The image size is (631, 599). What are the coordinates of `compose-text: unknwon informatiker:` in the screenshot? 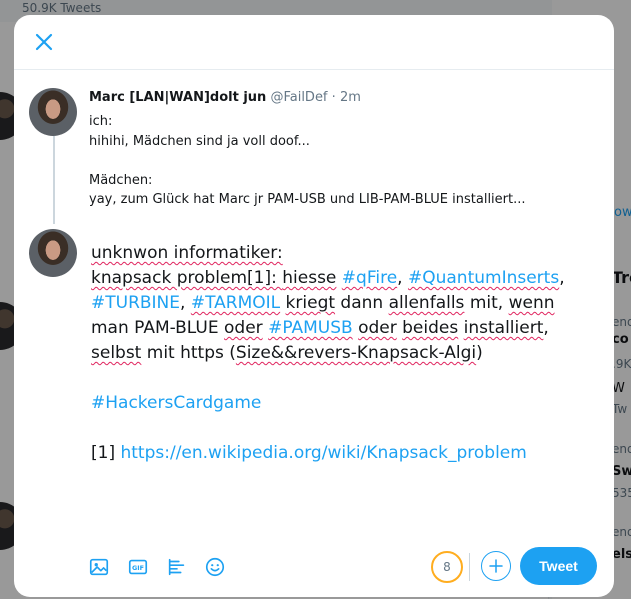 It's located at (187, 253).